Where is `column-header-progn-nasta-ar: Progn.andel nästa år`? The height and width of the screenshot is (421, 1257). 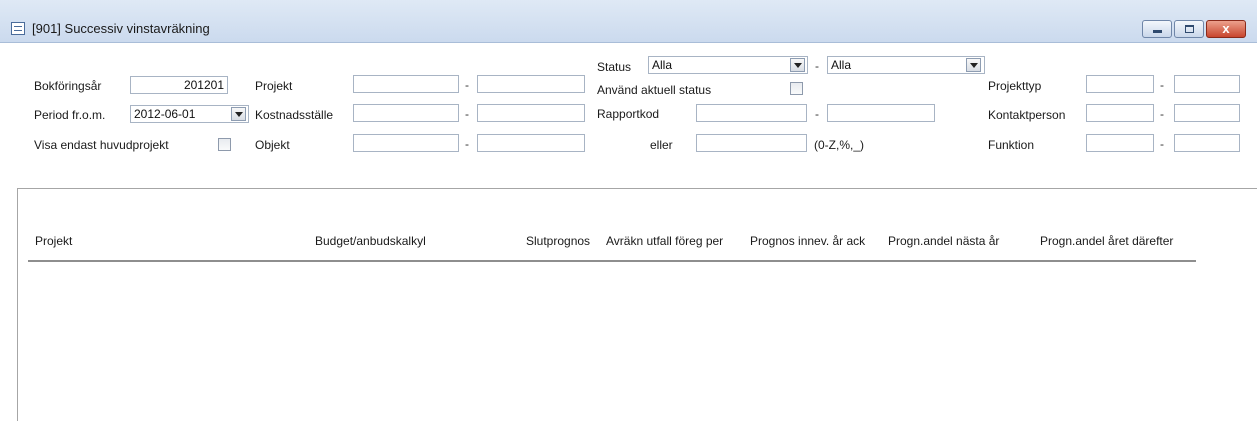 column-header-progn-nasta-ar: Progn.andel nästa år is located at coordinates (943, 241).